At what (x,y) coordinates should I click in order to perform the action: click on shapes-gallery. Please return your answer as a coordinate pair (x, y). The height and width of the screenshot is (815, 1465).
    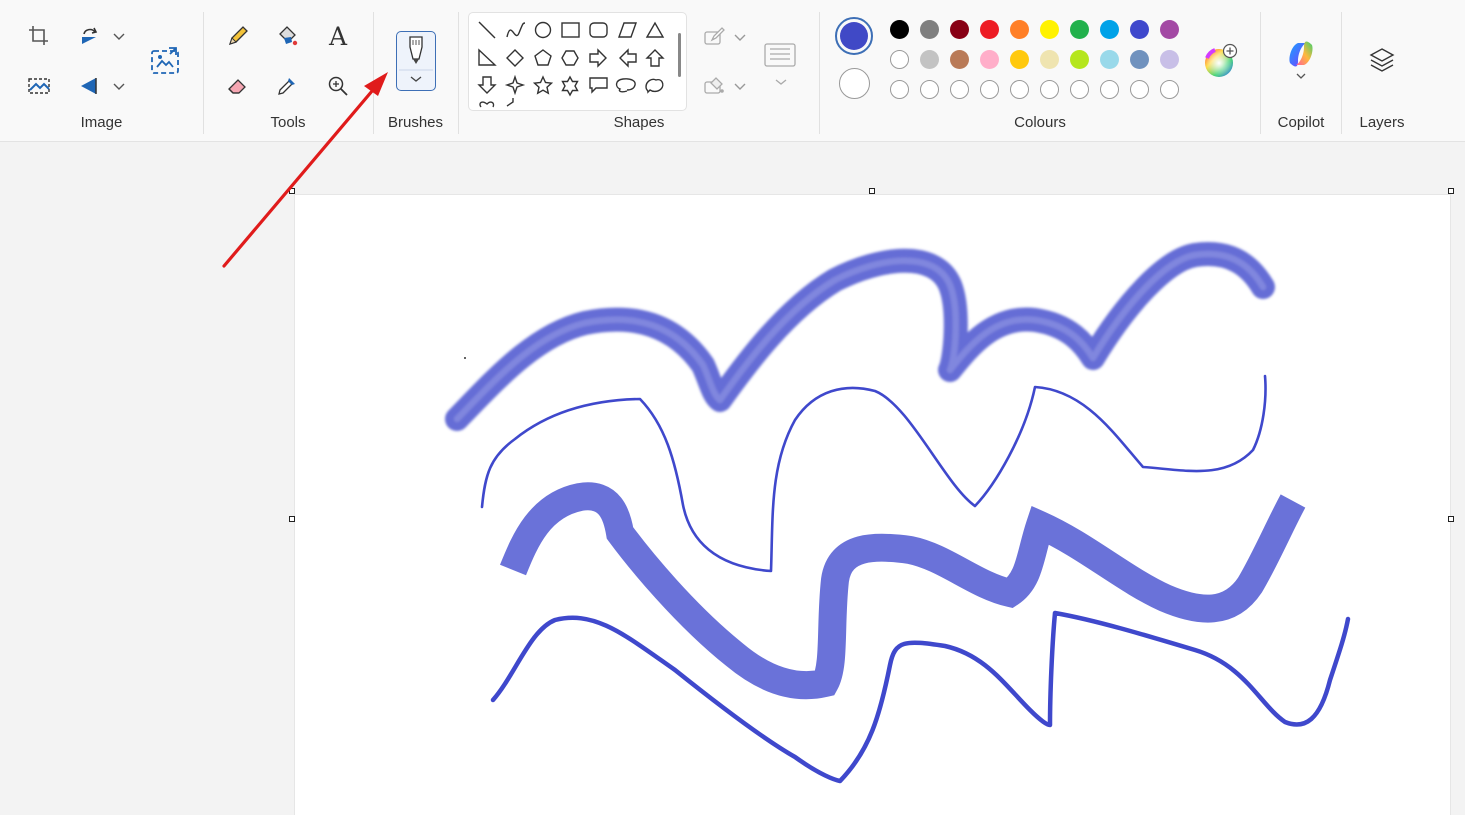
    Looking at the image, I should click on (577, 61).